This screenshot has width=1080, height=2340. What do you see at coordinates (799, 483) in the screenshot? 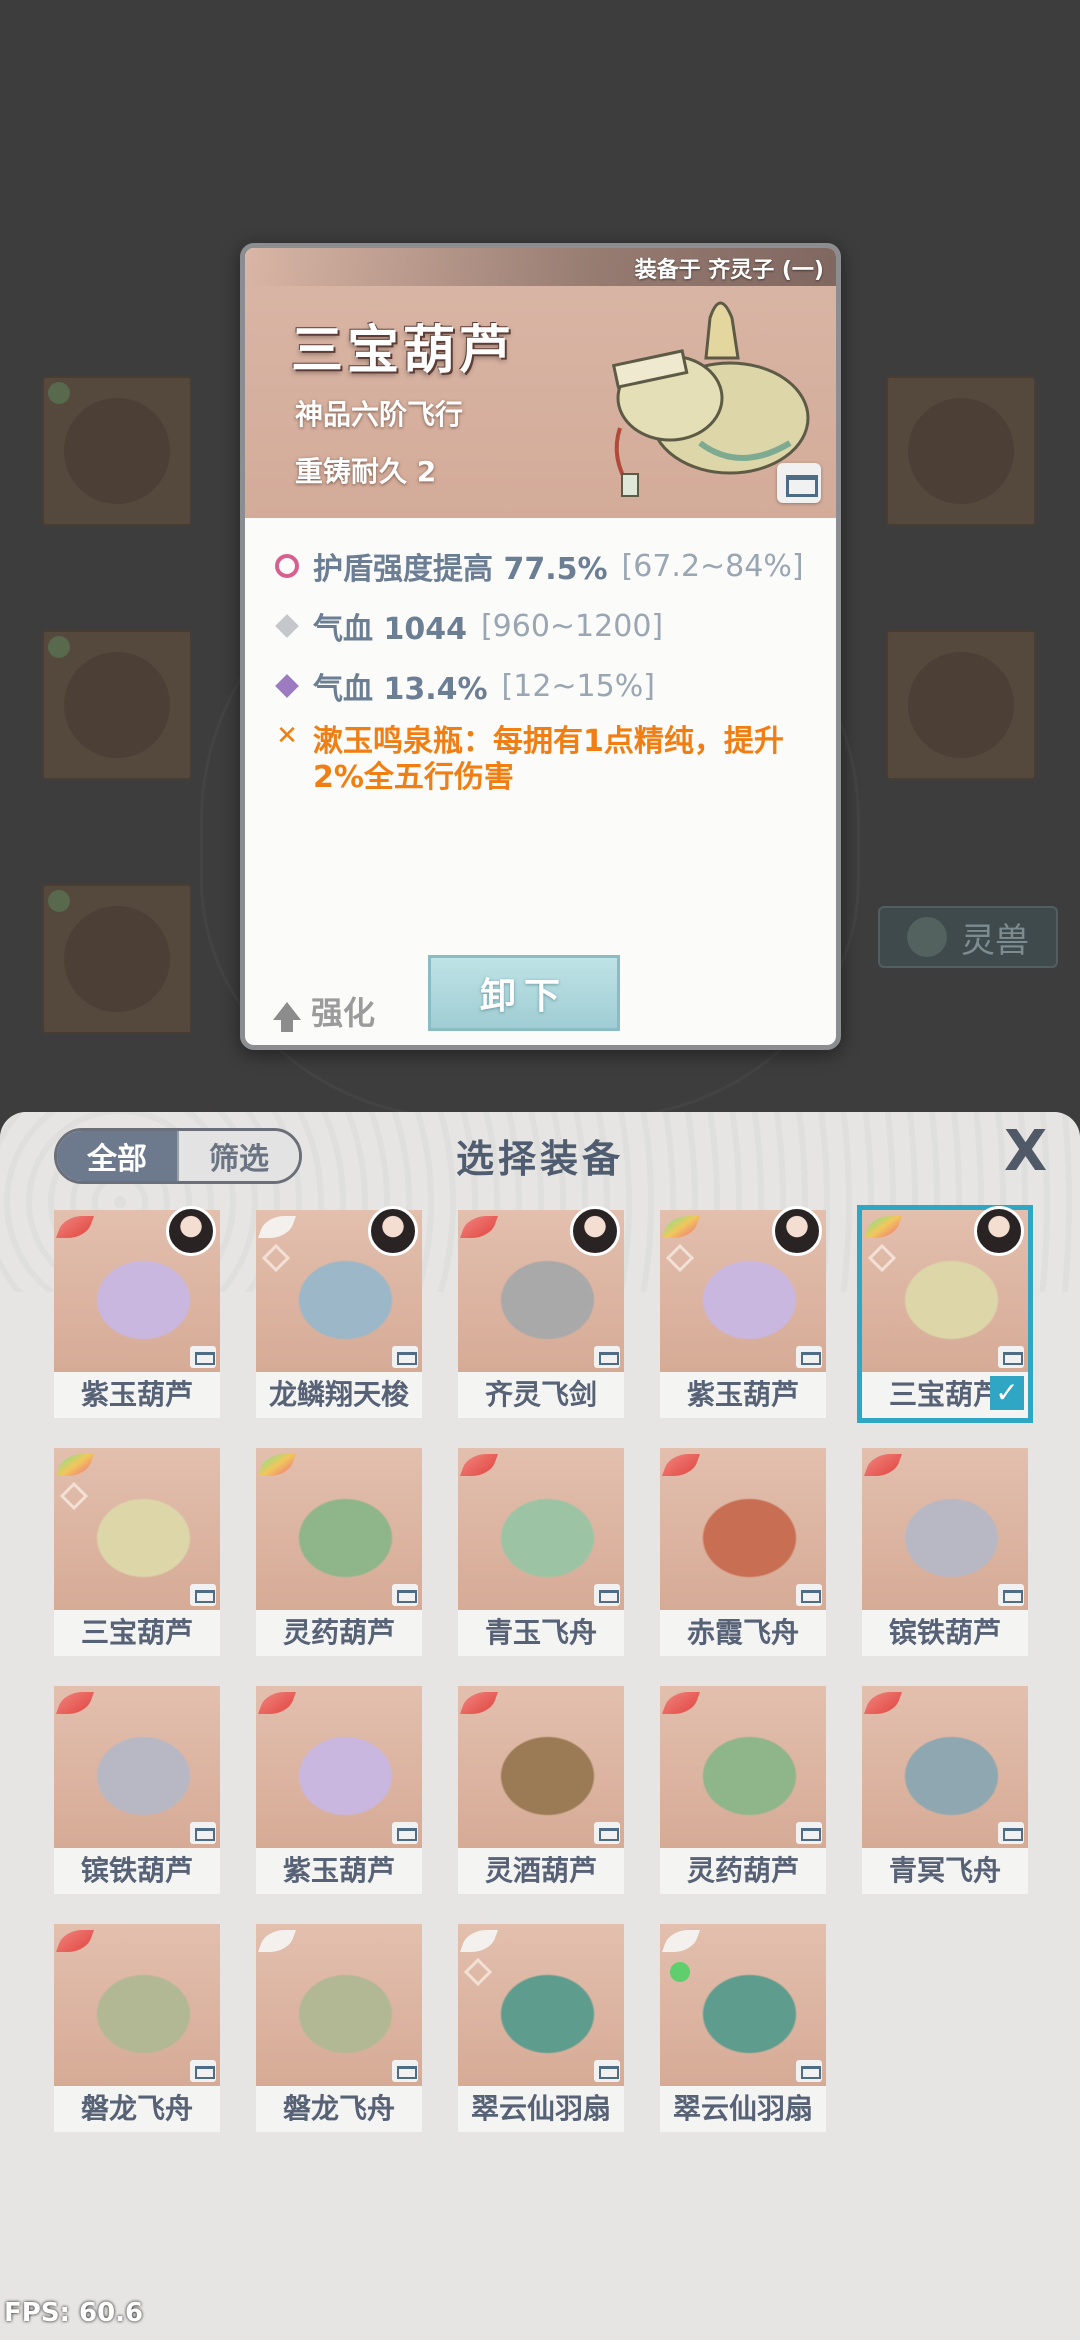
I see `lock-chest-icon` at bounding box center [799, 483].